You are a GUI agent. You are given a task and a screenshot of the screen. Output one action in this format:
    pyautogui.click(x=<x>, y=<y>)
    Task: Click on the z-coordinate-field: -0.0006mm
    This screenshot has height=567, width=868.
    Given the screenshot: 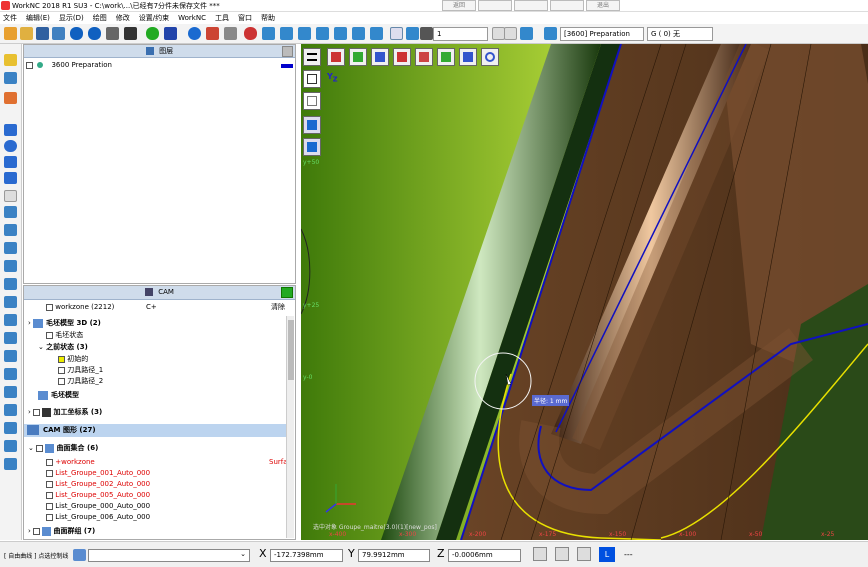 What is the action you would take?
    pyautogui.click(x=484, y=555)
    